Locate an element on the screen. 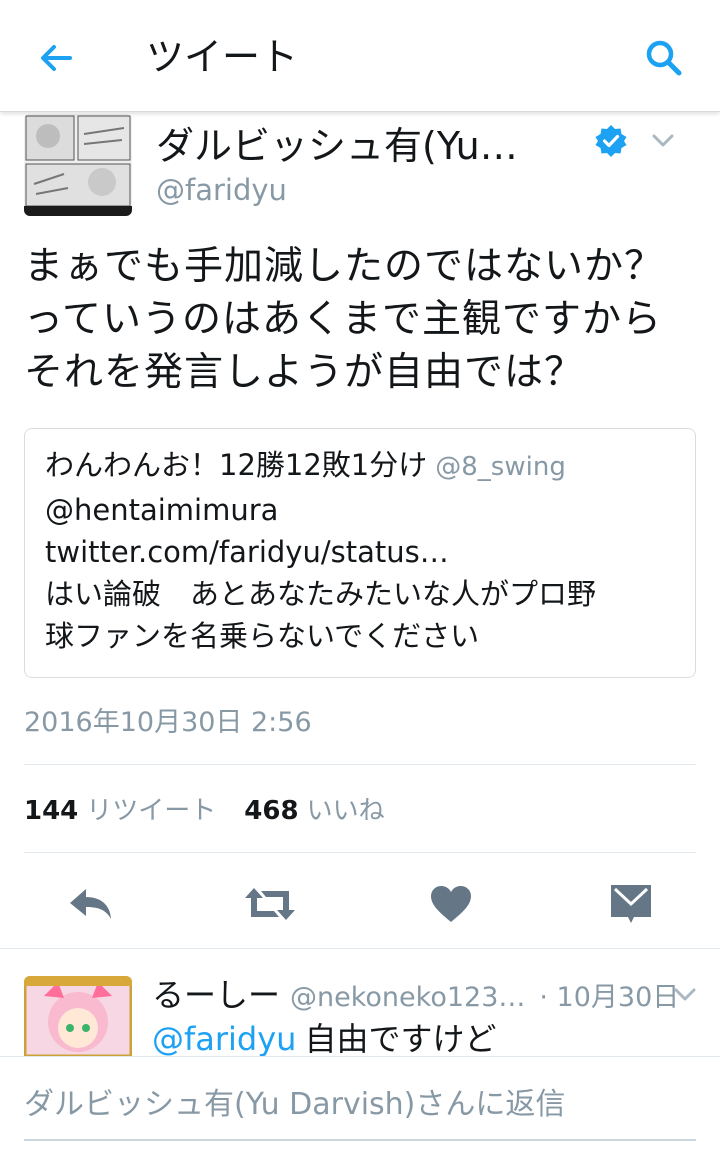  reply-author-avatar is located at coordinates (78, 1016).